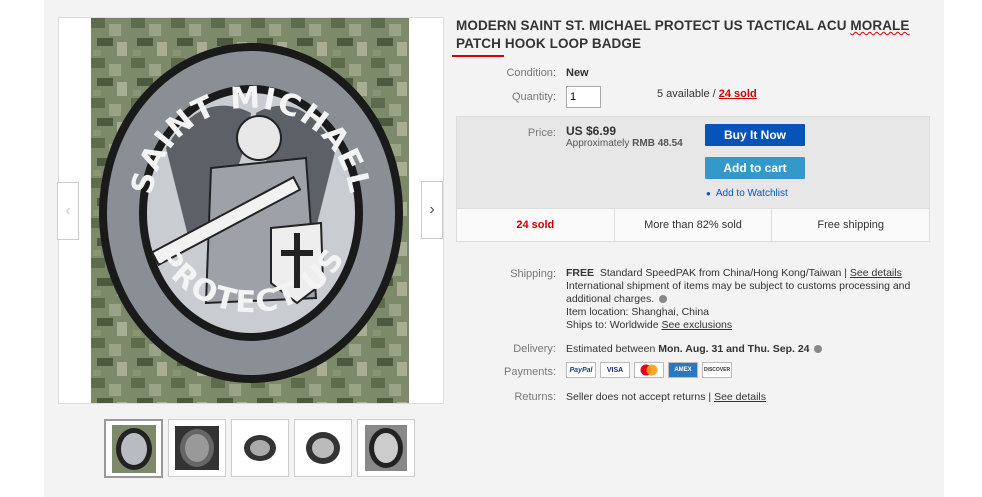  What do you see at coordinates (638, 312) in the screenshot?
I see `item-location: Item location: Shanghai, China` at bounding box center [638, 312].